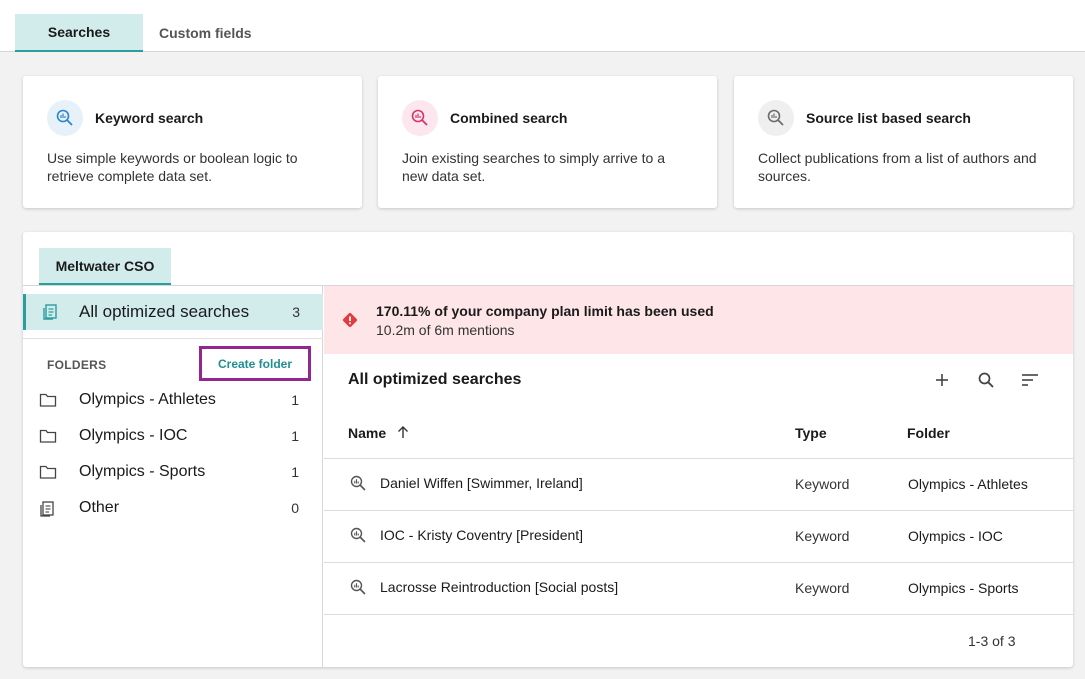 The width and height of the screenshot is (1085, 679). I want to click on top-tab-bar: Searches Custom fields, so click(542, 26).